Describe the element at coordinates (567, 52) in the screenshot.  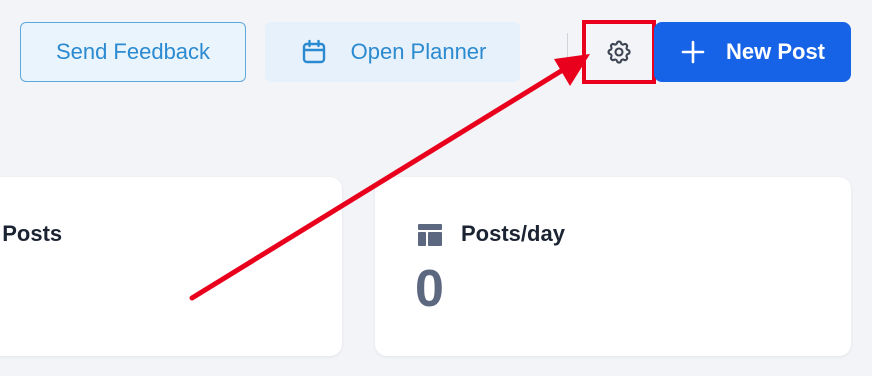
I see `toolbar-divider` at that location.